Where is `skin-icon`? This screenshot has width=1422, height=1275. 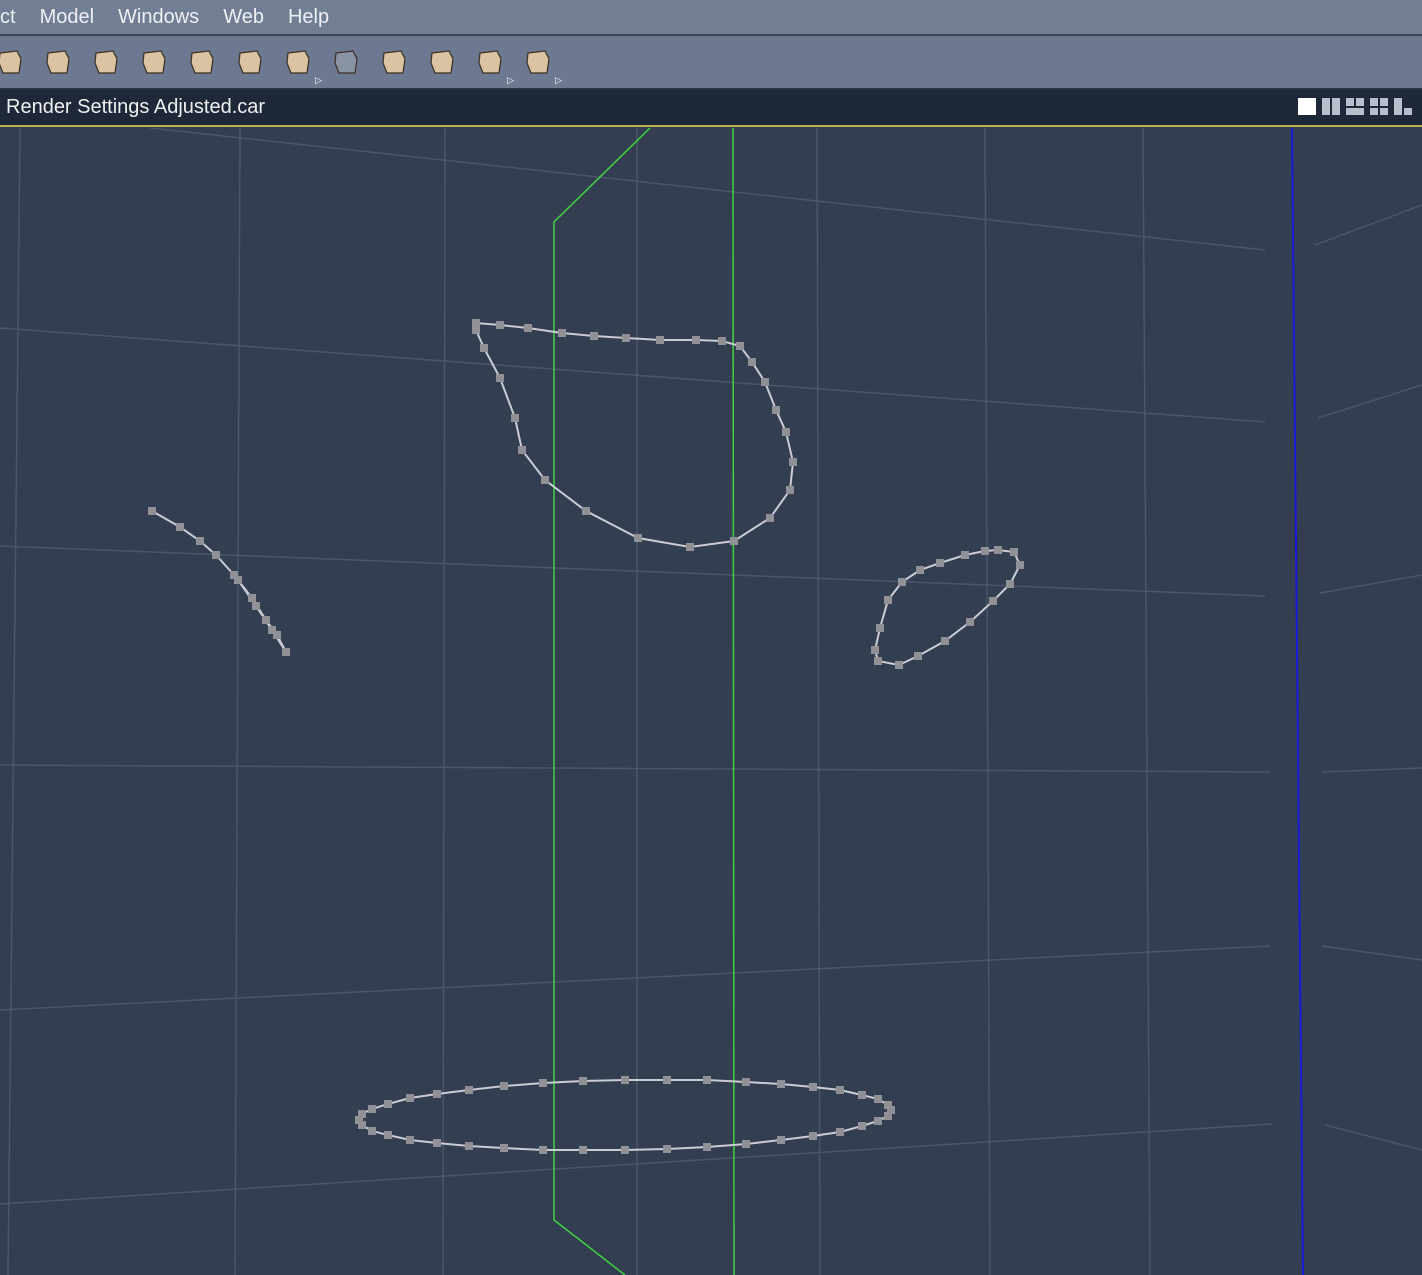
skin-icon is located at coordinates (442, 62).